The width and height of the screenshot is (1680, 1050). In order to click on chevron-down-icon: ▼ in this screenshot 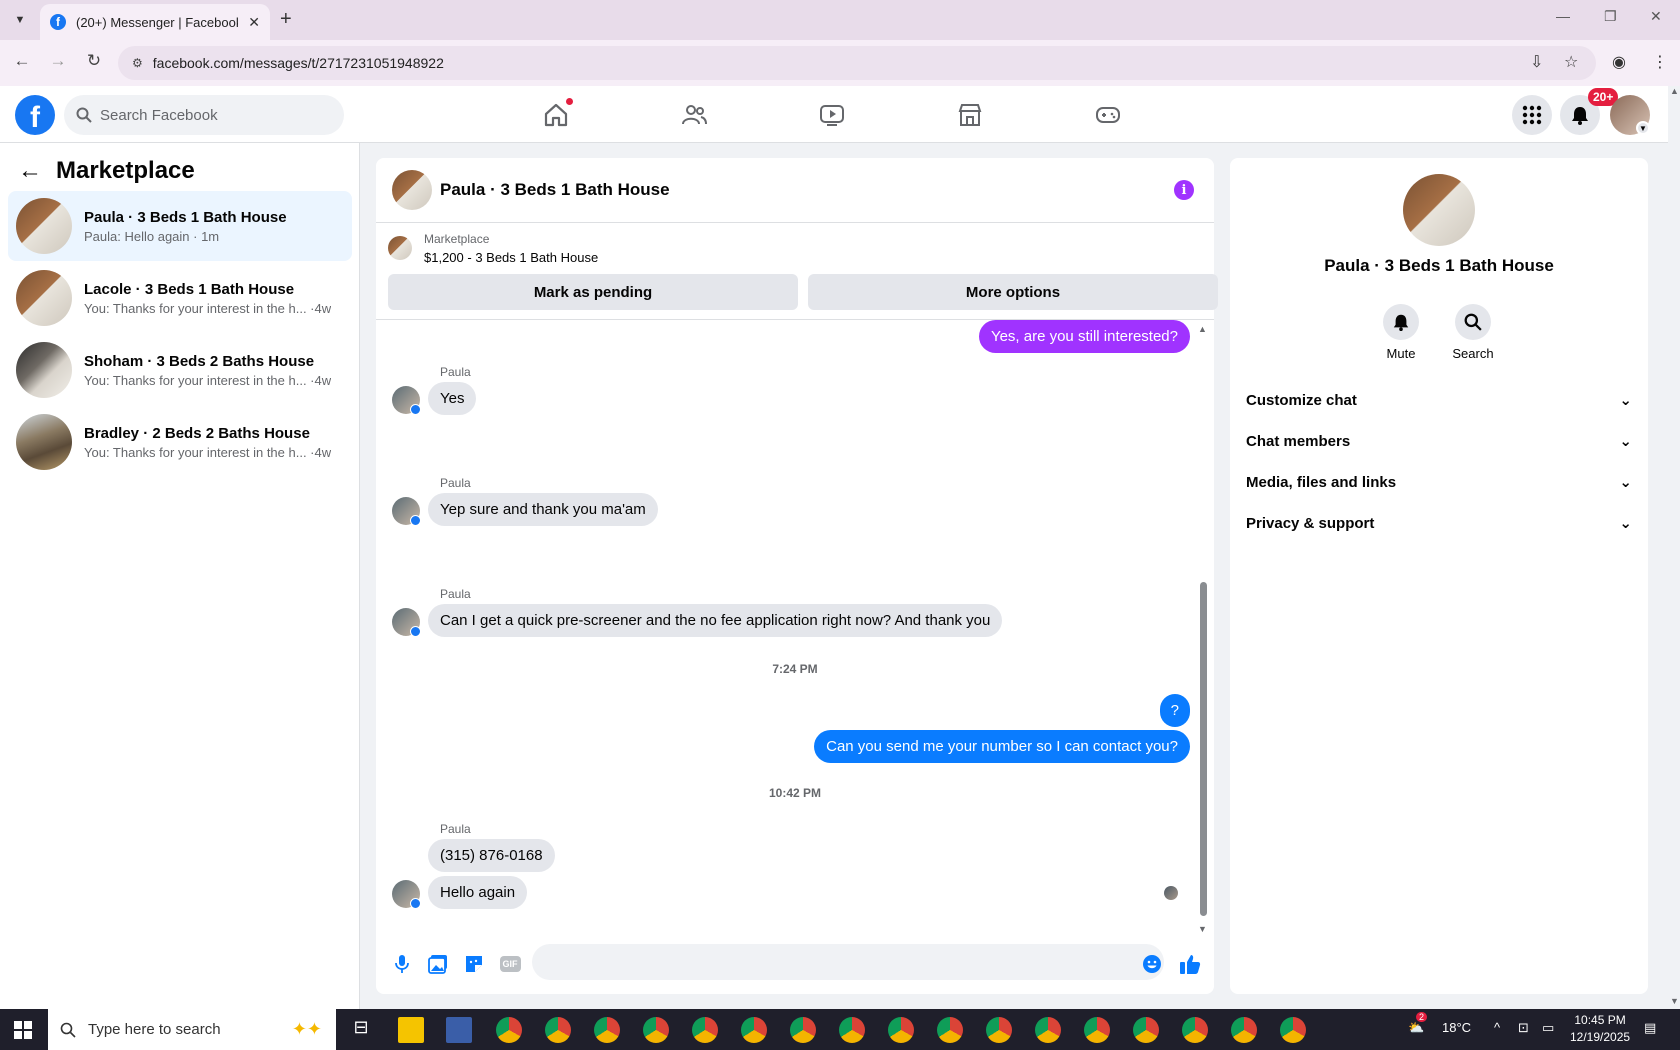, I will do `click(1643, 128)`.